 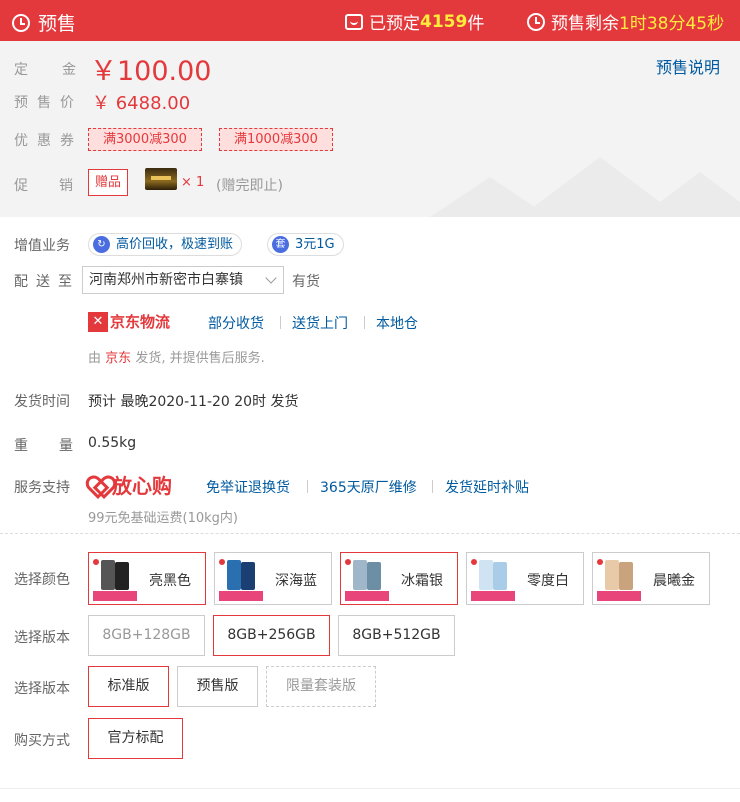 I want to click on trade-in-service: ↻ 高价回收，极速到账, so click(x=165, y=244).